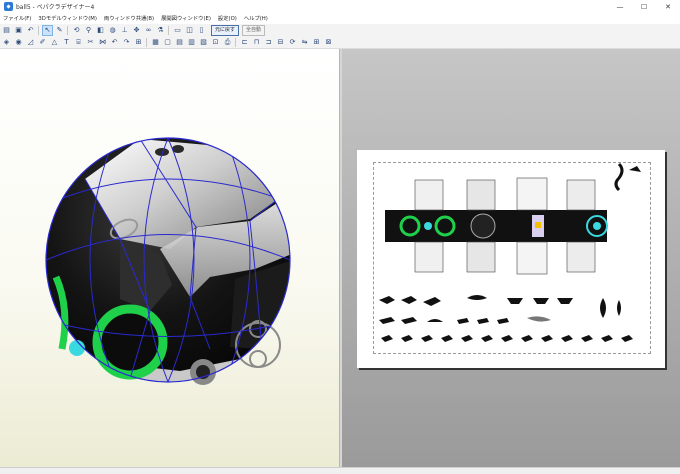 The width and height of the screenshot is (680, 474). I want to click on pen-icon: ✎, so click(59, 30).